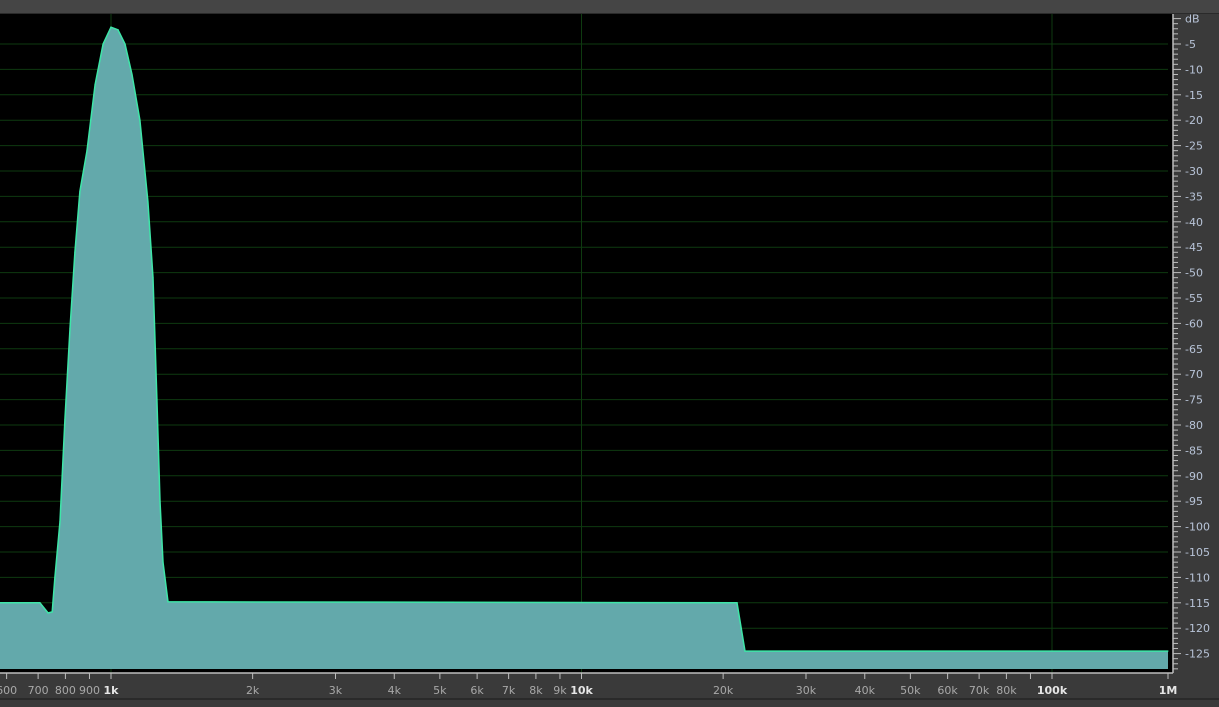 Image resolution: width=1219 pixels, height=707 pixels. I want to click on y-tick-label: -125, so click(1197, 654).